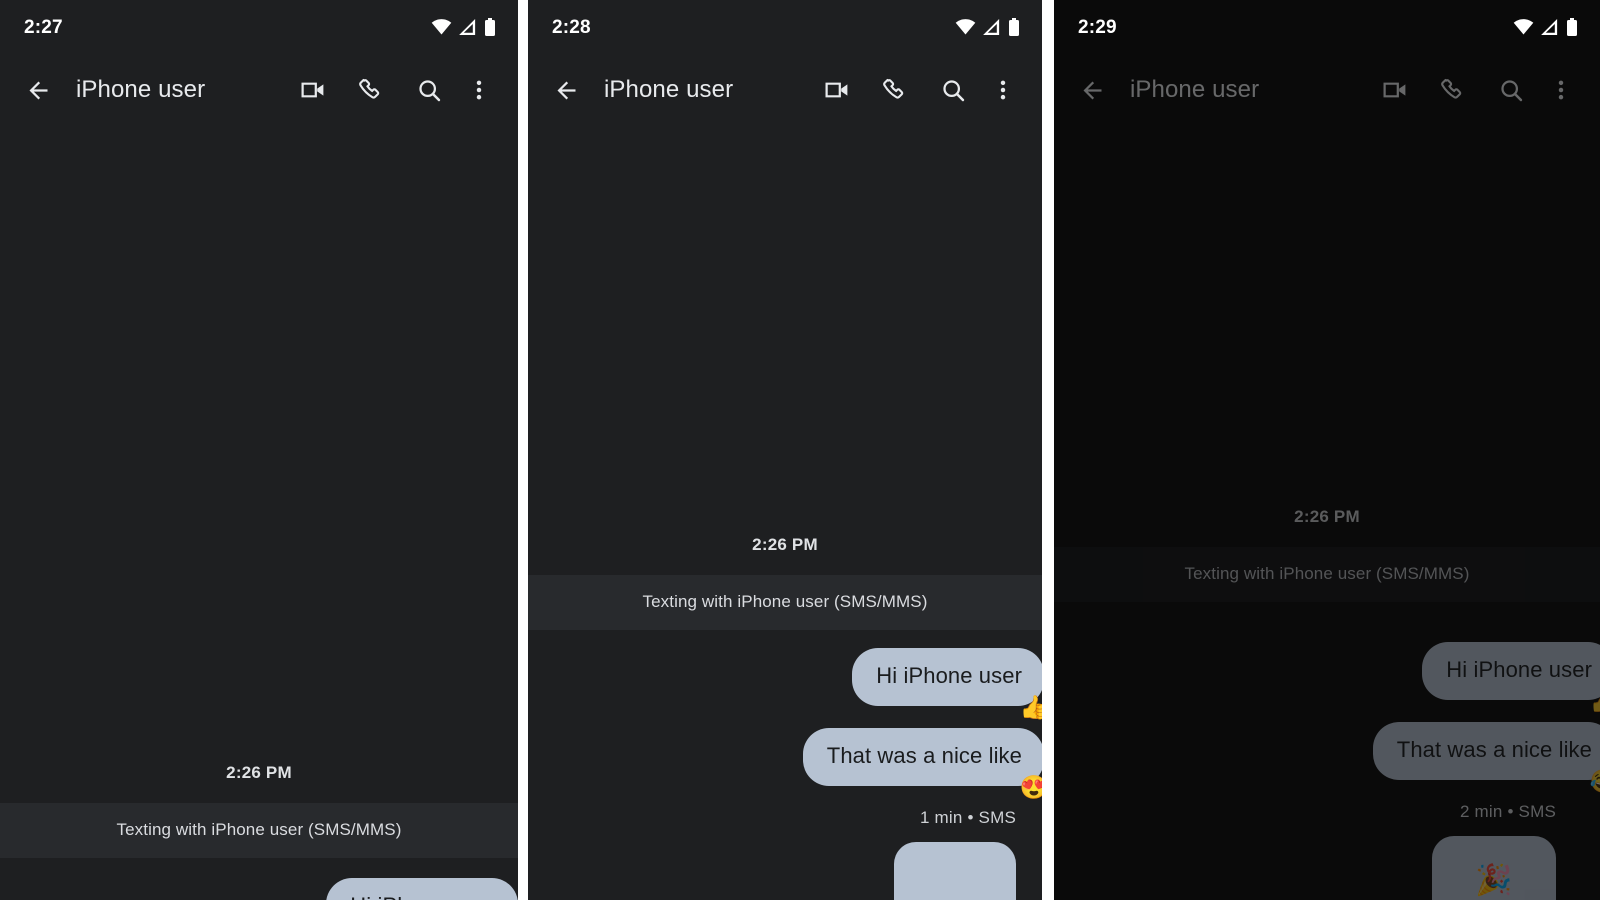  I want to click on message-row: That was a nice like 😂, so click(1327, 757).